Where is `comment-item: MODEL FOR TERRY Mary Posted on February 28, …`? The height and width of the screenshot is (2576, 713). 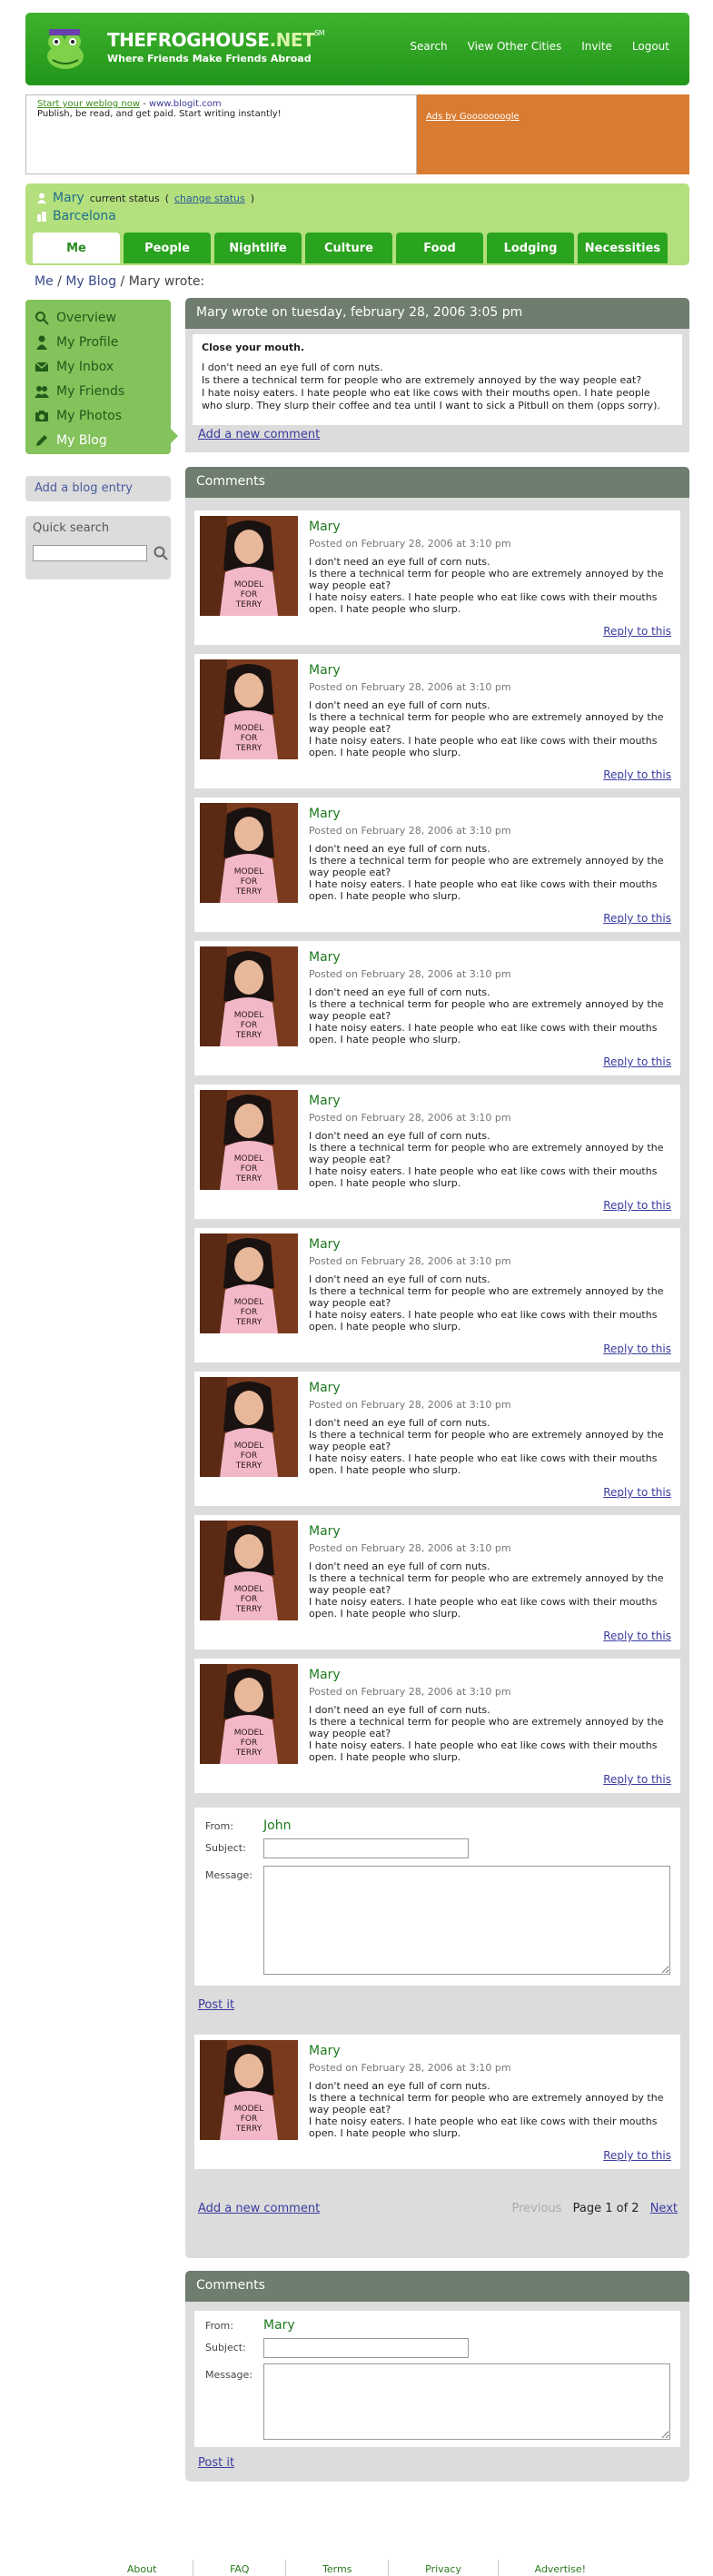 comment-item: MODEL FOR TERRY Mary Posted on February 28, … is located at coordinates (437, 1439).